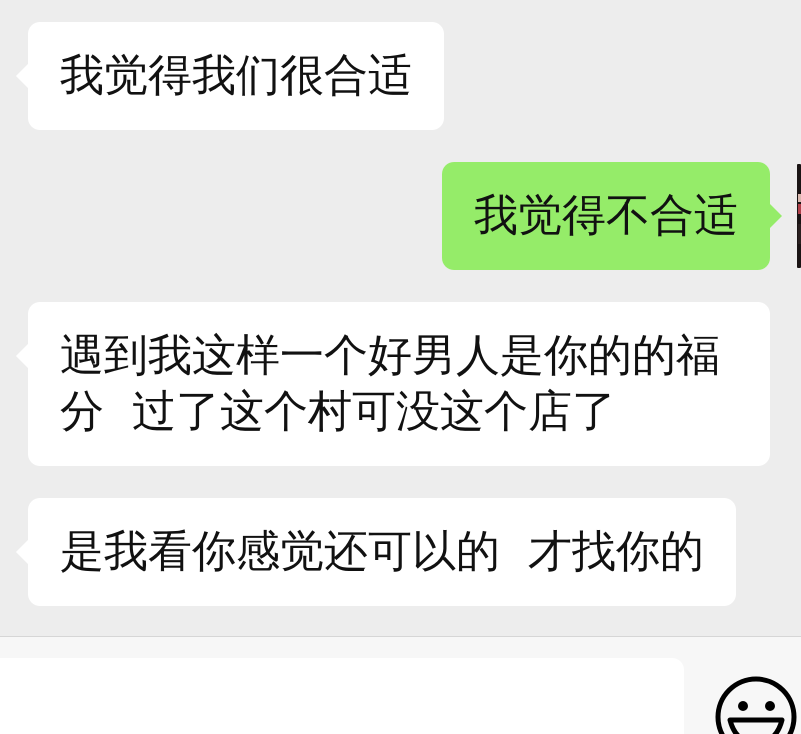 The height and width of the screenshot is (734, 801). Describe the element at coordinates (606, 216) in the screenshot. I see `message-bubble: 我觉得不合适` at that location.